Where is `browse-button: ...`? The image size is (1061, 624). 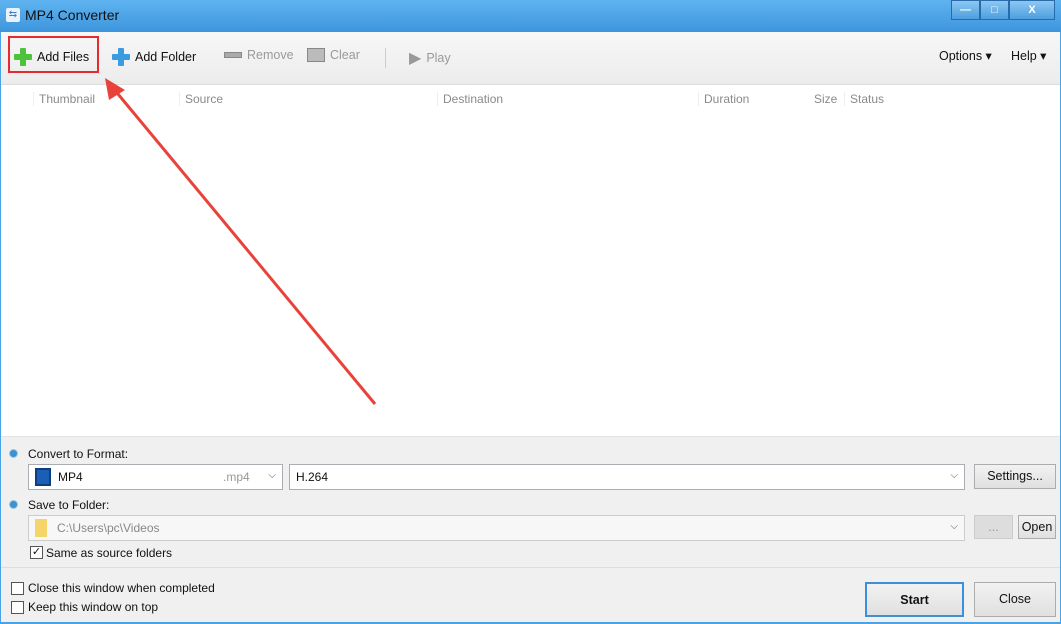
browse-button: ... is located at coordinates (993, 527).